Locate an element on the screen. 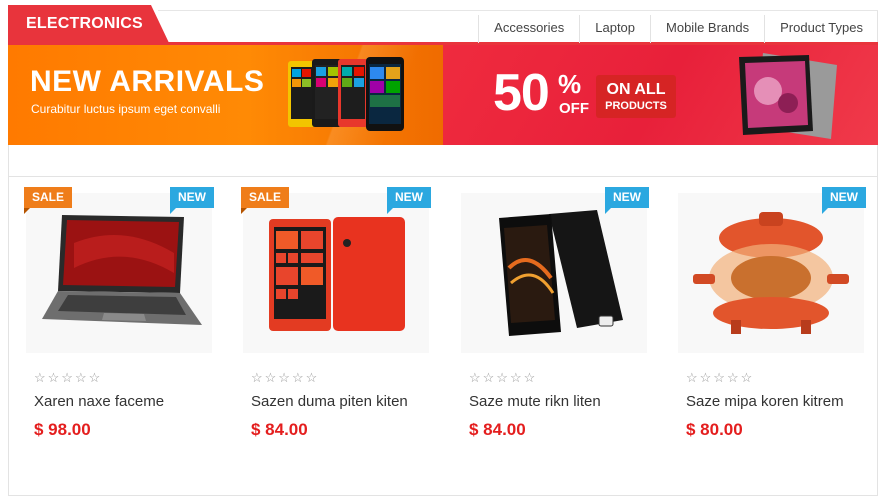 The image size is (885, 502). product-card: NEW ☆☆☆☆☆ Saze mute rikn liten $ 84.00 is located at coordinates (549, 330).